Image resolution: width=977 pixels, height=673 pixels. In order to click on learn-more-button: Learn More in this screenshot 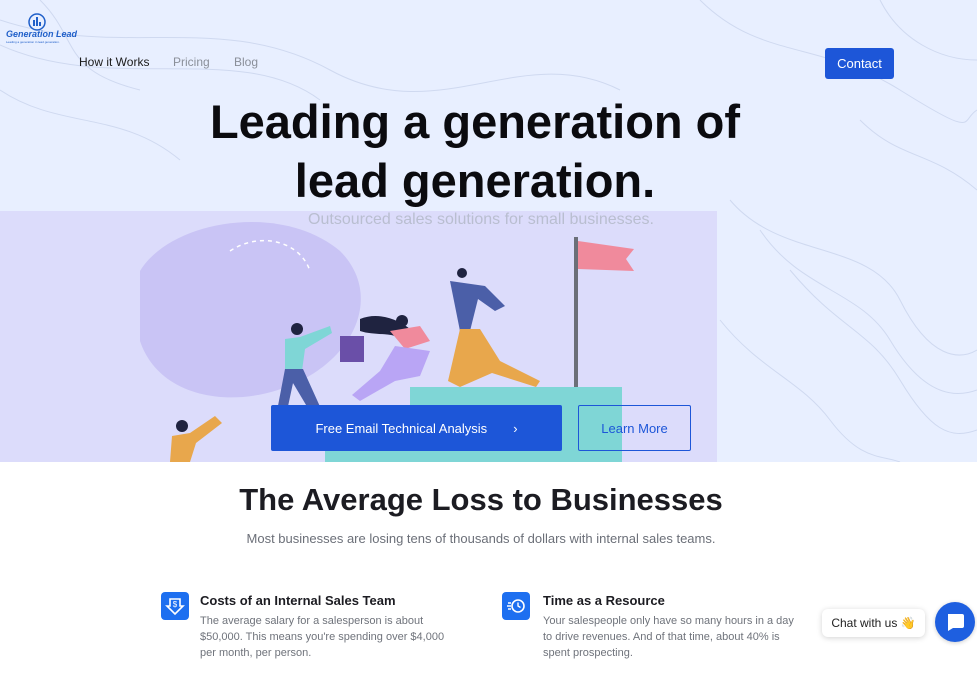, I will do `click(634, 428)`.